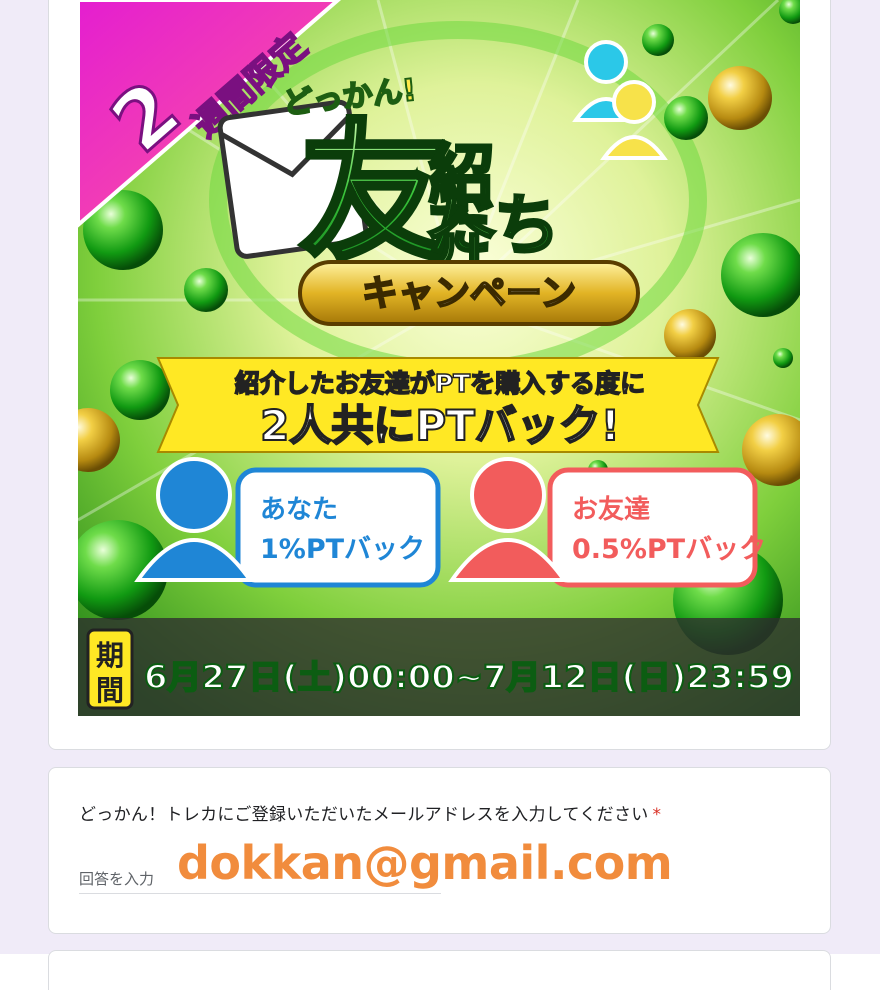 This screenshot has width=880, height=1000. What do you see at coordinates (669, 549) in the screenshot?
I see `svg-text: 0.5%PTバック` at bounding box center [669, 549].